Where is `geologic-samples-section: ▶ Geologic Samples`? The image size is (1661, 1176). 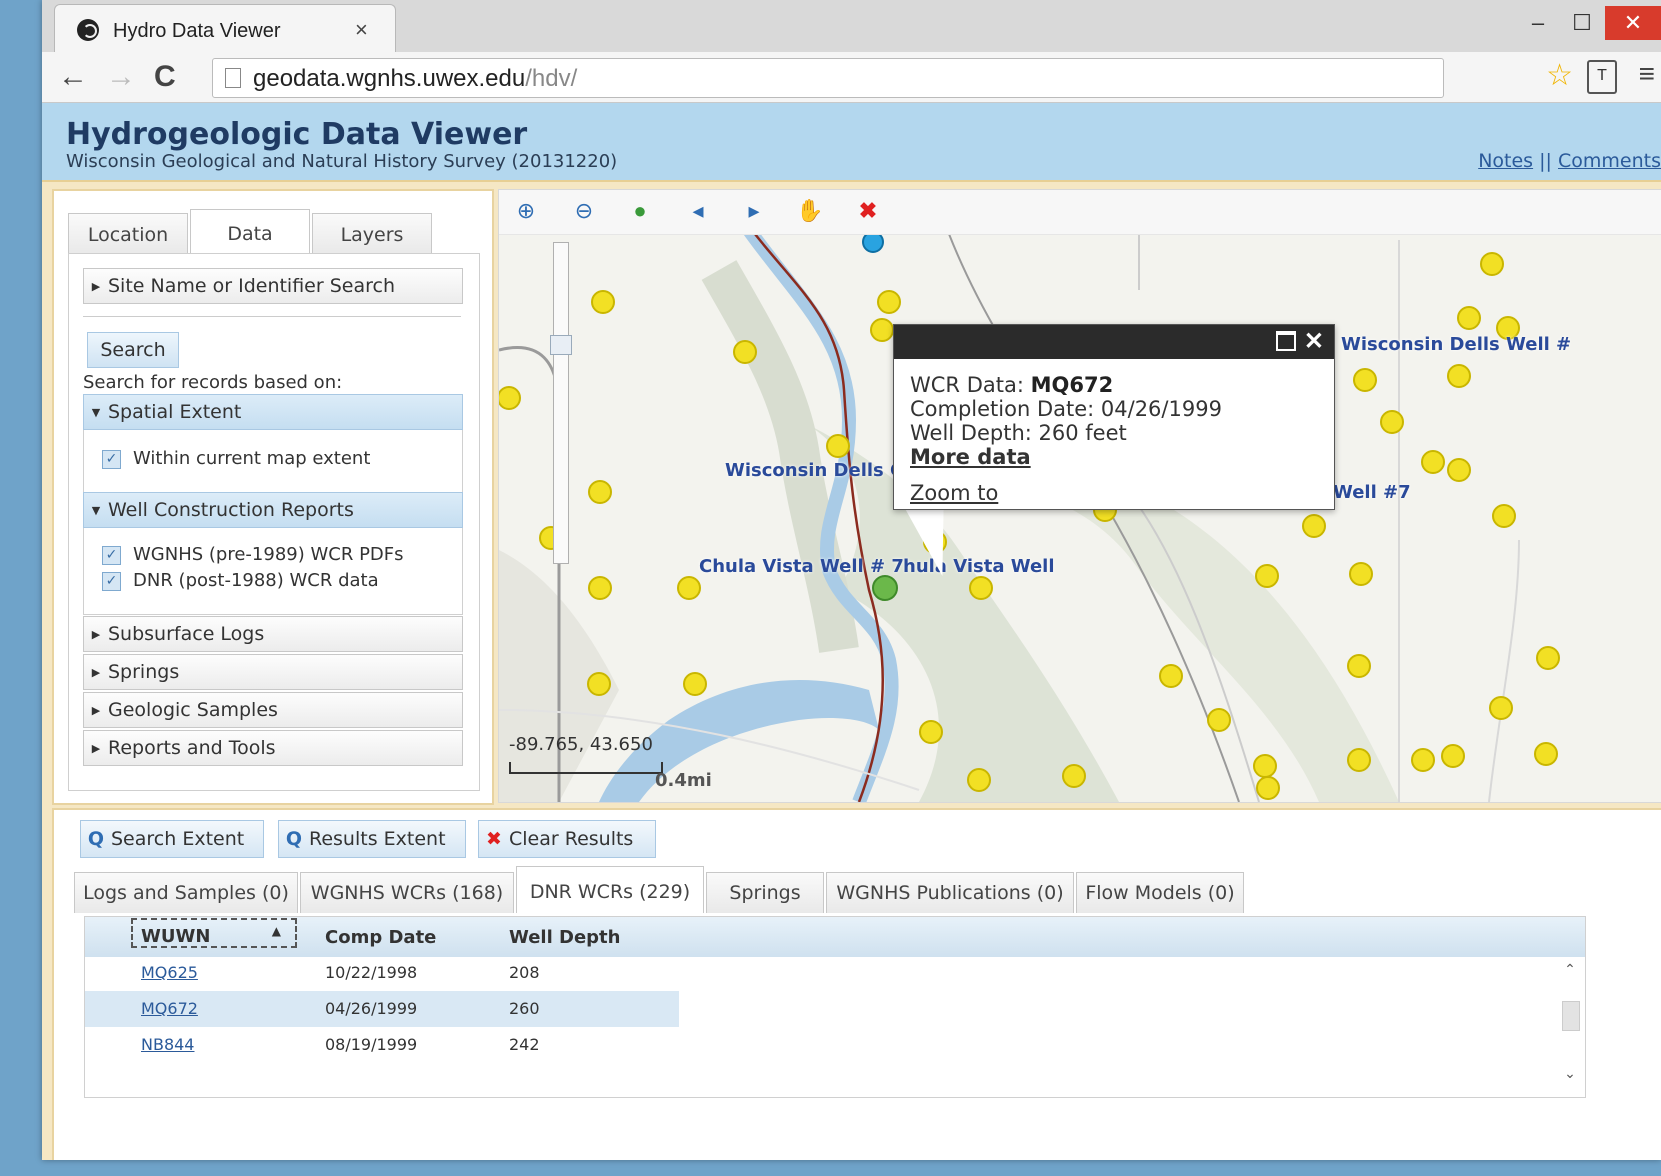
geologic-samples-section: ▶ Geologic Samples is located at coordinates (273, 710).